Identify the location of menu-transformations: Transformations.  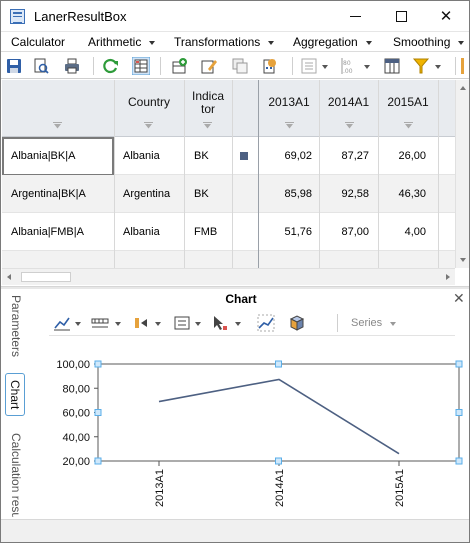
(224, 42).